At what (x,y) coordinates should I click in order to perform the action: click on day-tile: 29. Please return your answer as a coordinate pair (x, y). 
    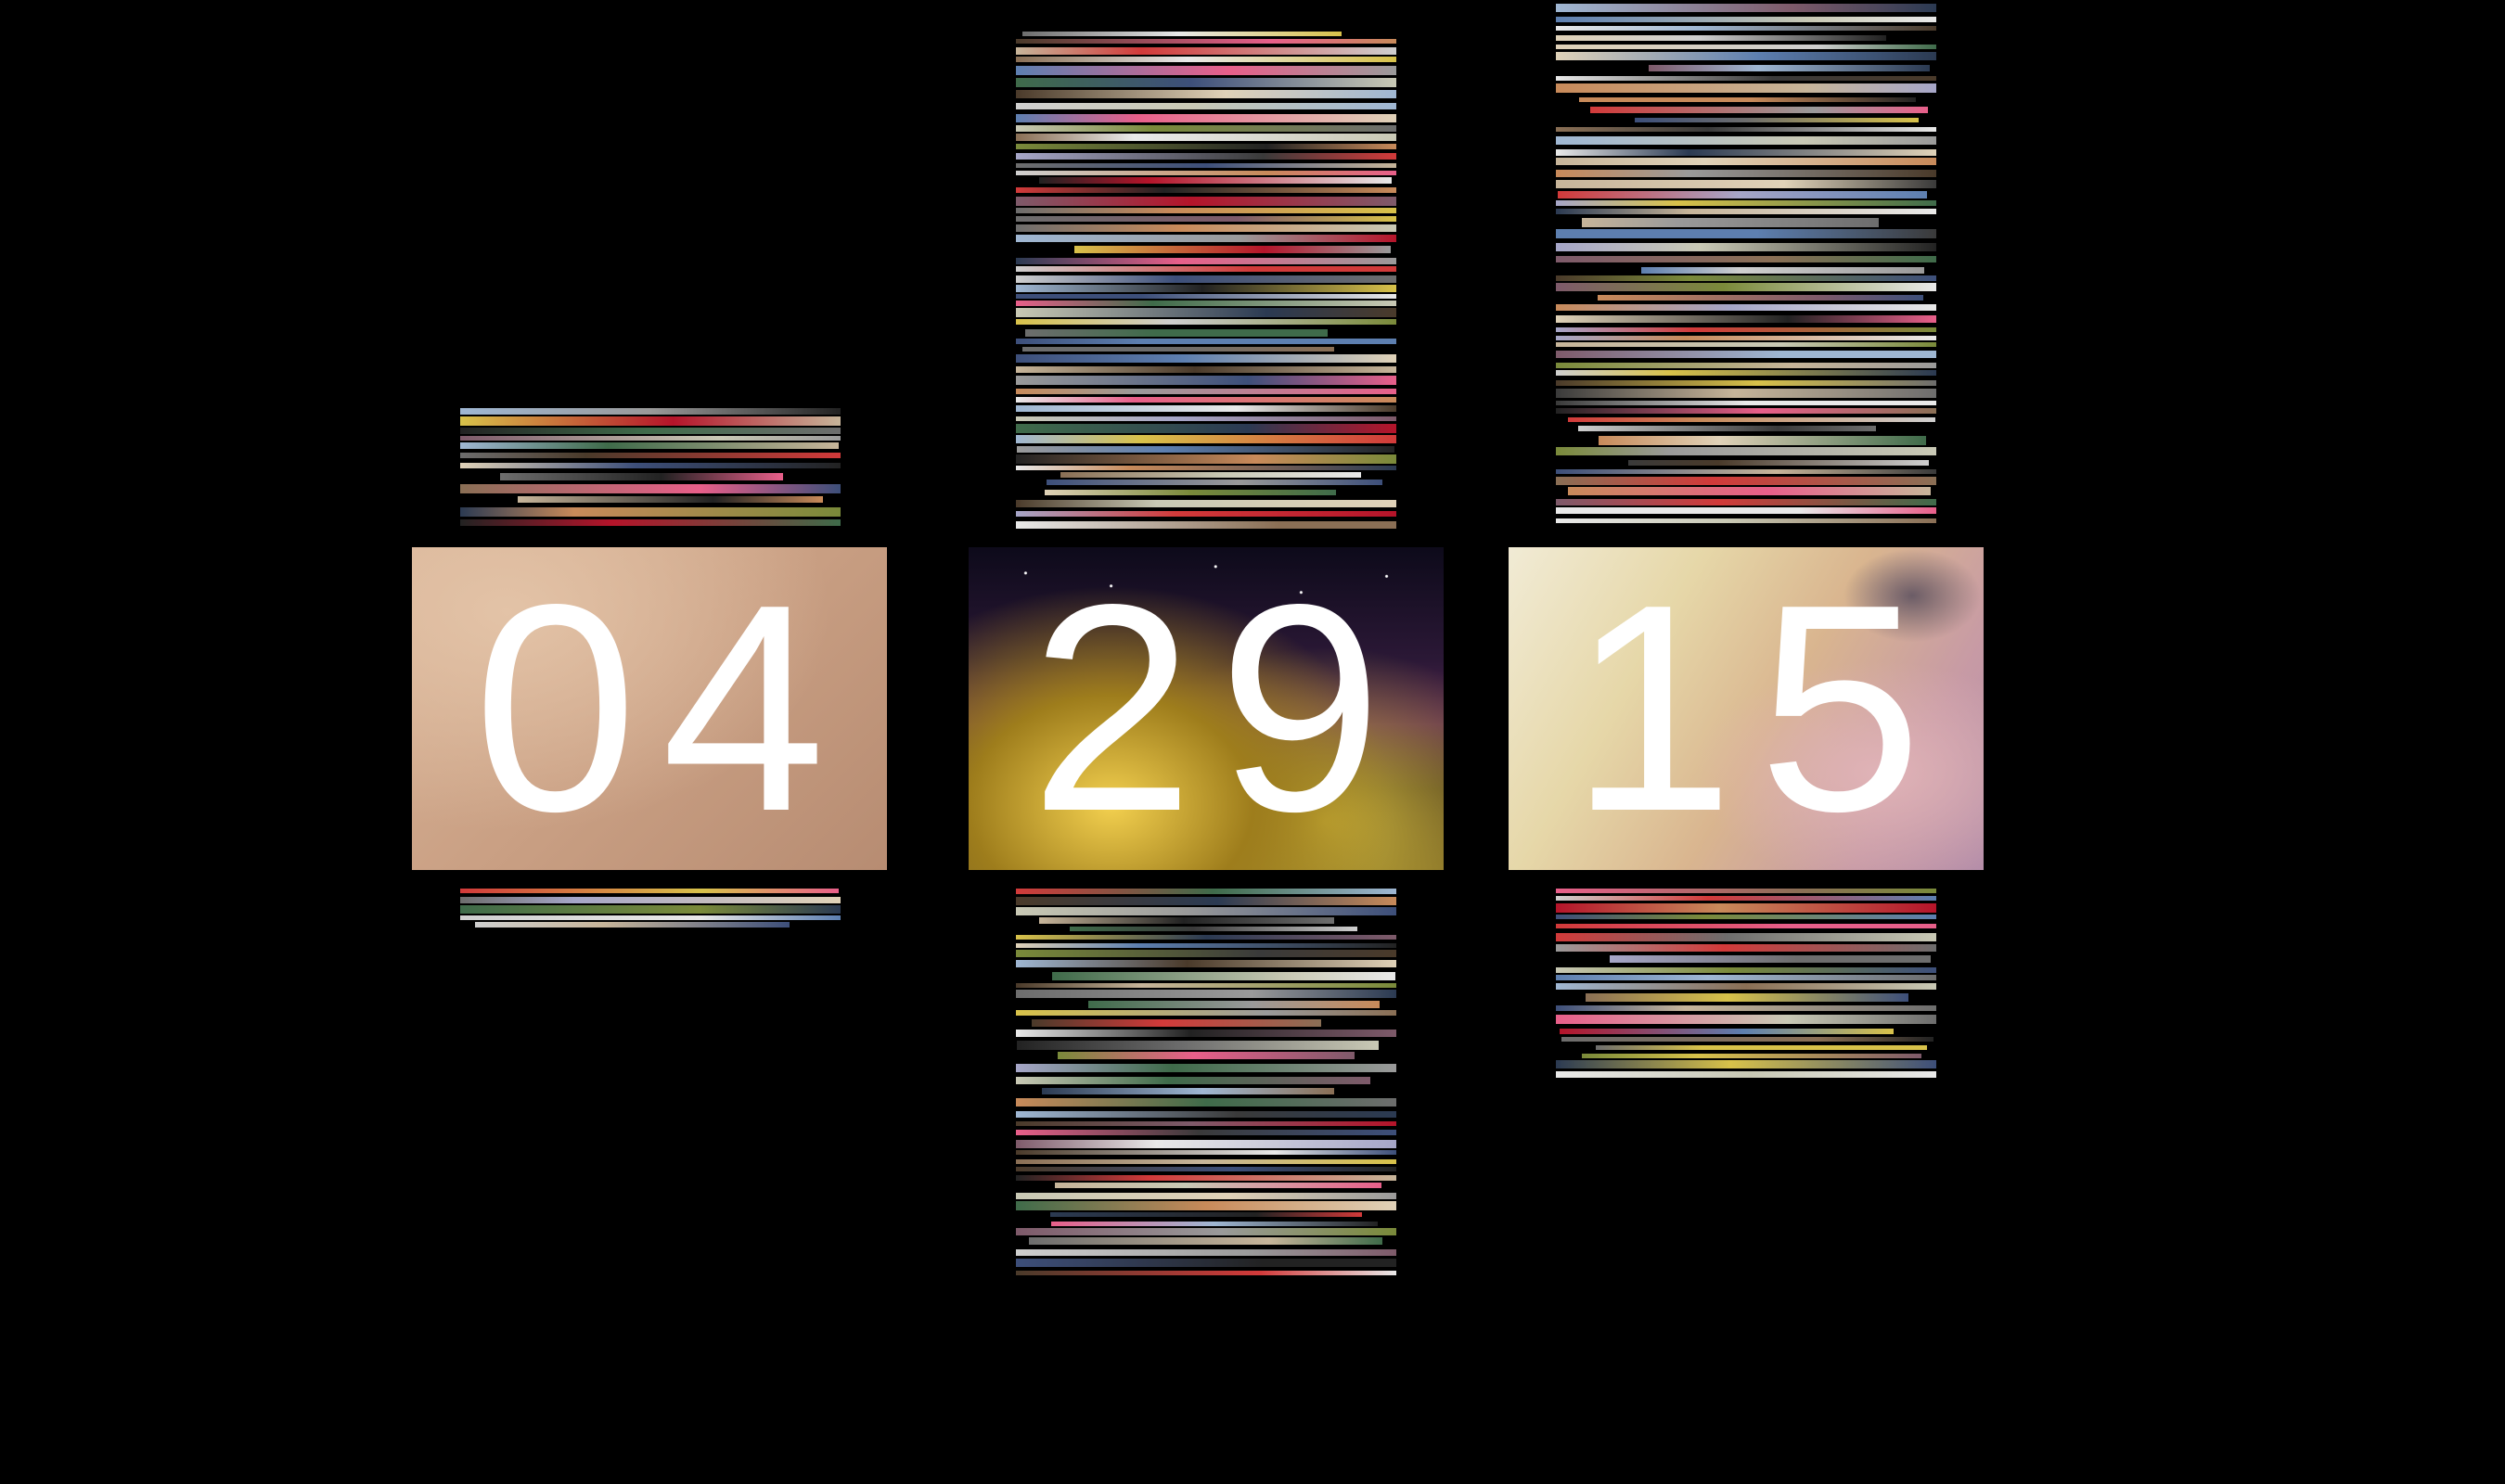
    Looking at the image, I should click on (1207, 708).